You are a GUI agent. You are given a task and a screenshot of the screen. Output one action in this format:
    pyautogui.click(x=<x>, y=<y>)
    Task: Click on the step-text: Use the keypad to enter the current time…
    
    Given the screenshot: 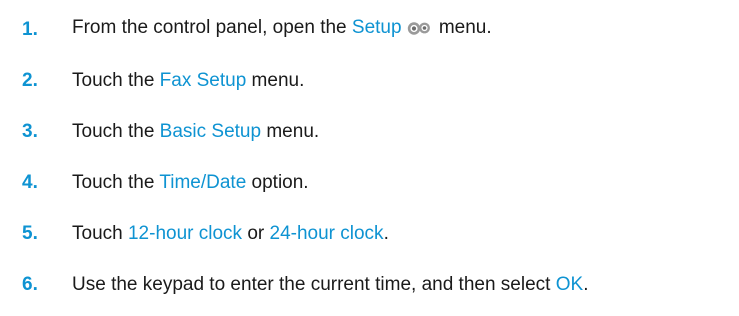 What is the action you would take?
    pyautogui.click(x=330, y=285)
    